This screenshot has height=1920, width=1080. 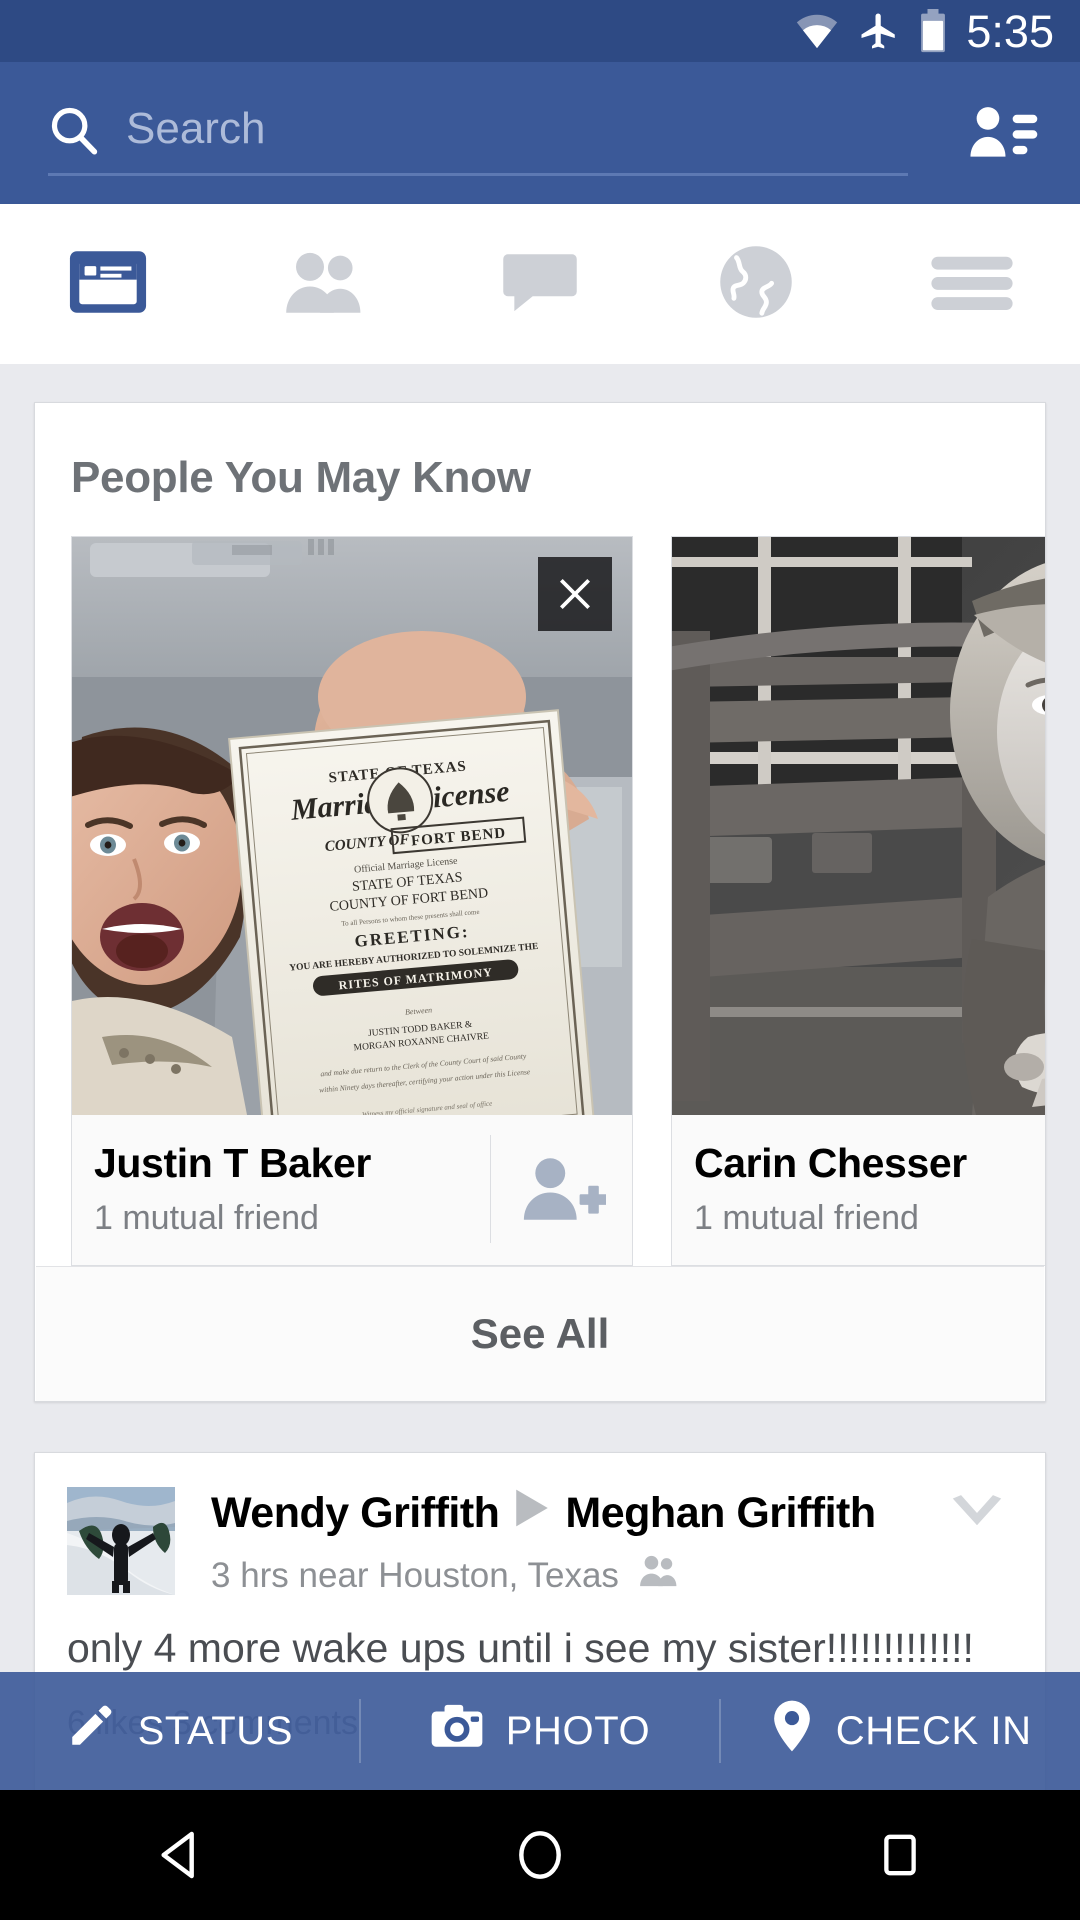 What do you see at coordinates (578, 1730) in the screenshot?
I see `photo-button-label: PHOTO` at bounding box center [578, 1730].